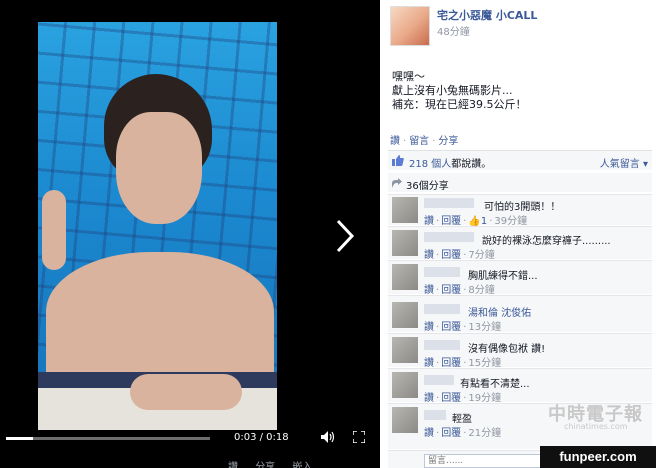  I want to click on video-figure-arm, so click(186, 392).